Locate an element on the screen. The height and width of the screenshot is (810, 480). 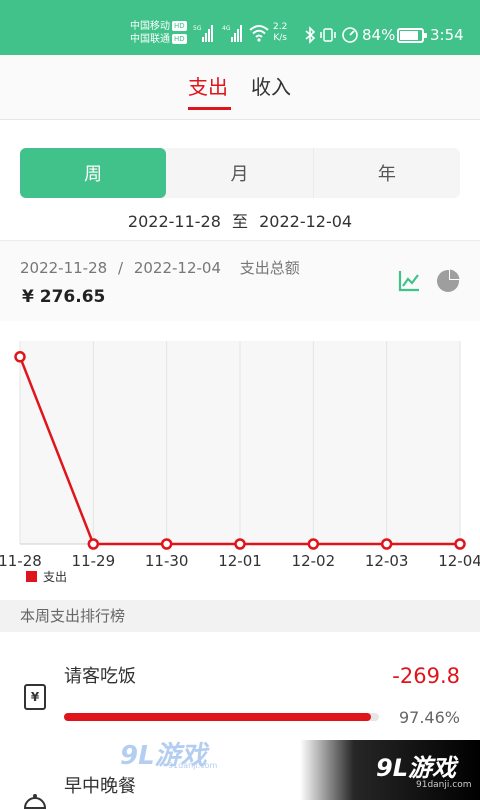
carrier-1: 中国移动 is located at coordinates (150, 26).